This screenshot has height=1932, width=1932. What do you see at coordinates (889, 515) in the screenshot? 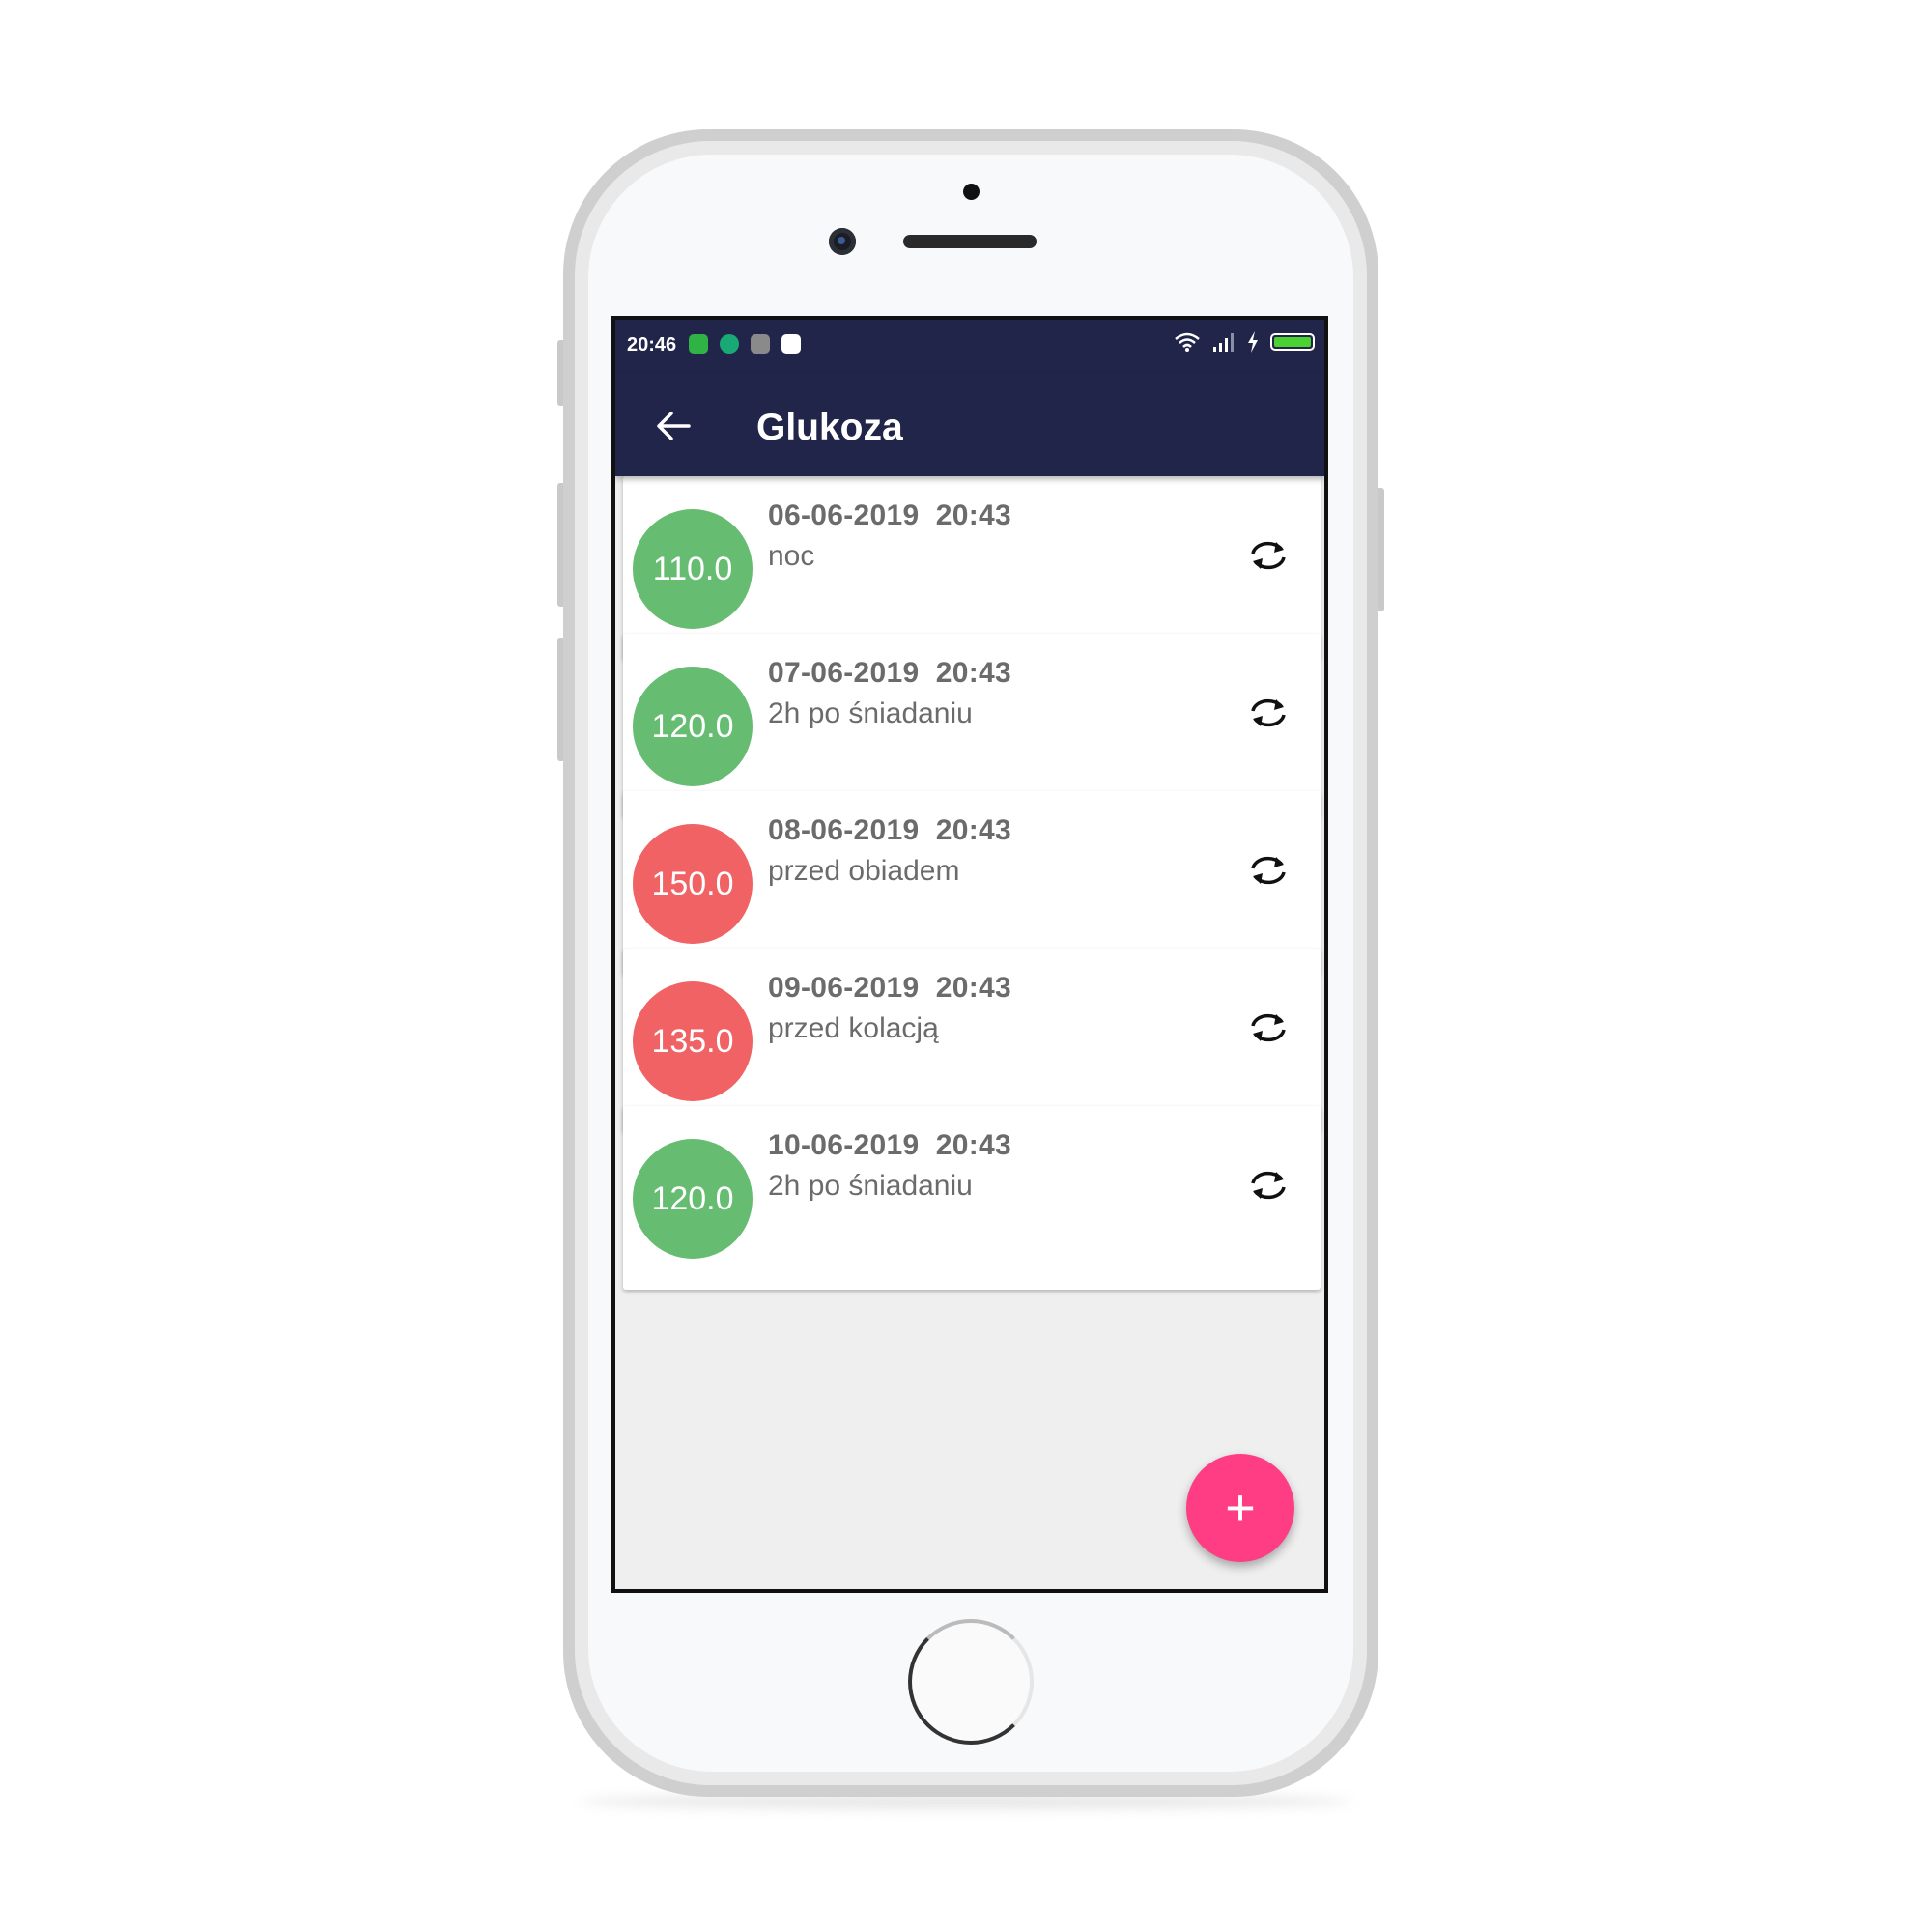
I see `reading-date: 06-06-2019 20:43` at bounding box center [889, 515].